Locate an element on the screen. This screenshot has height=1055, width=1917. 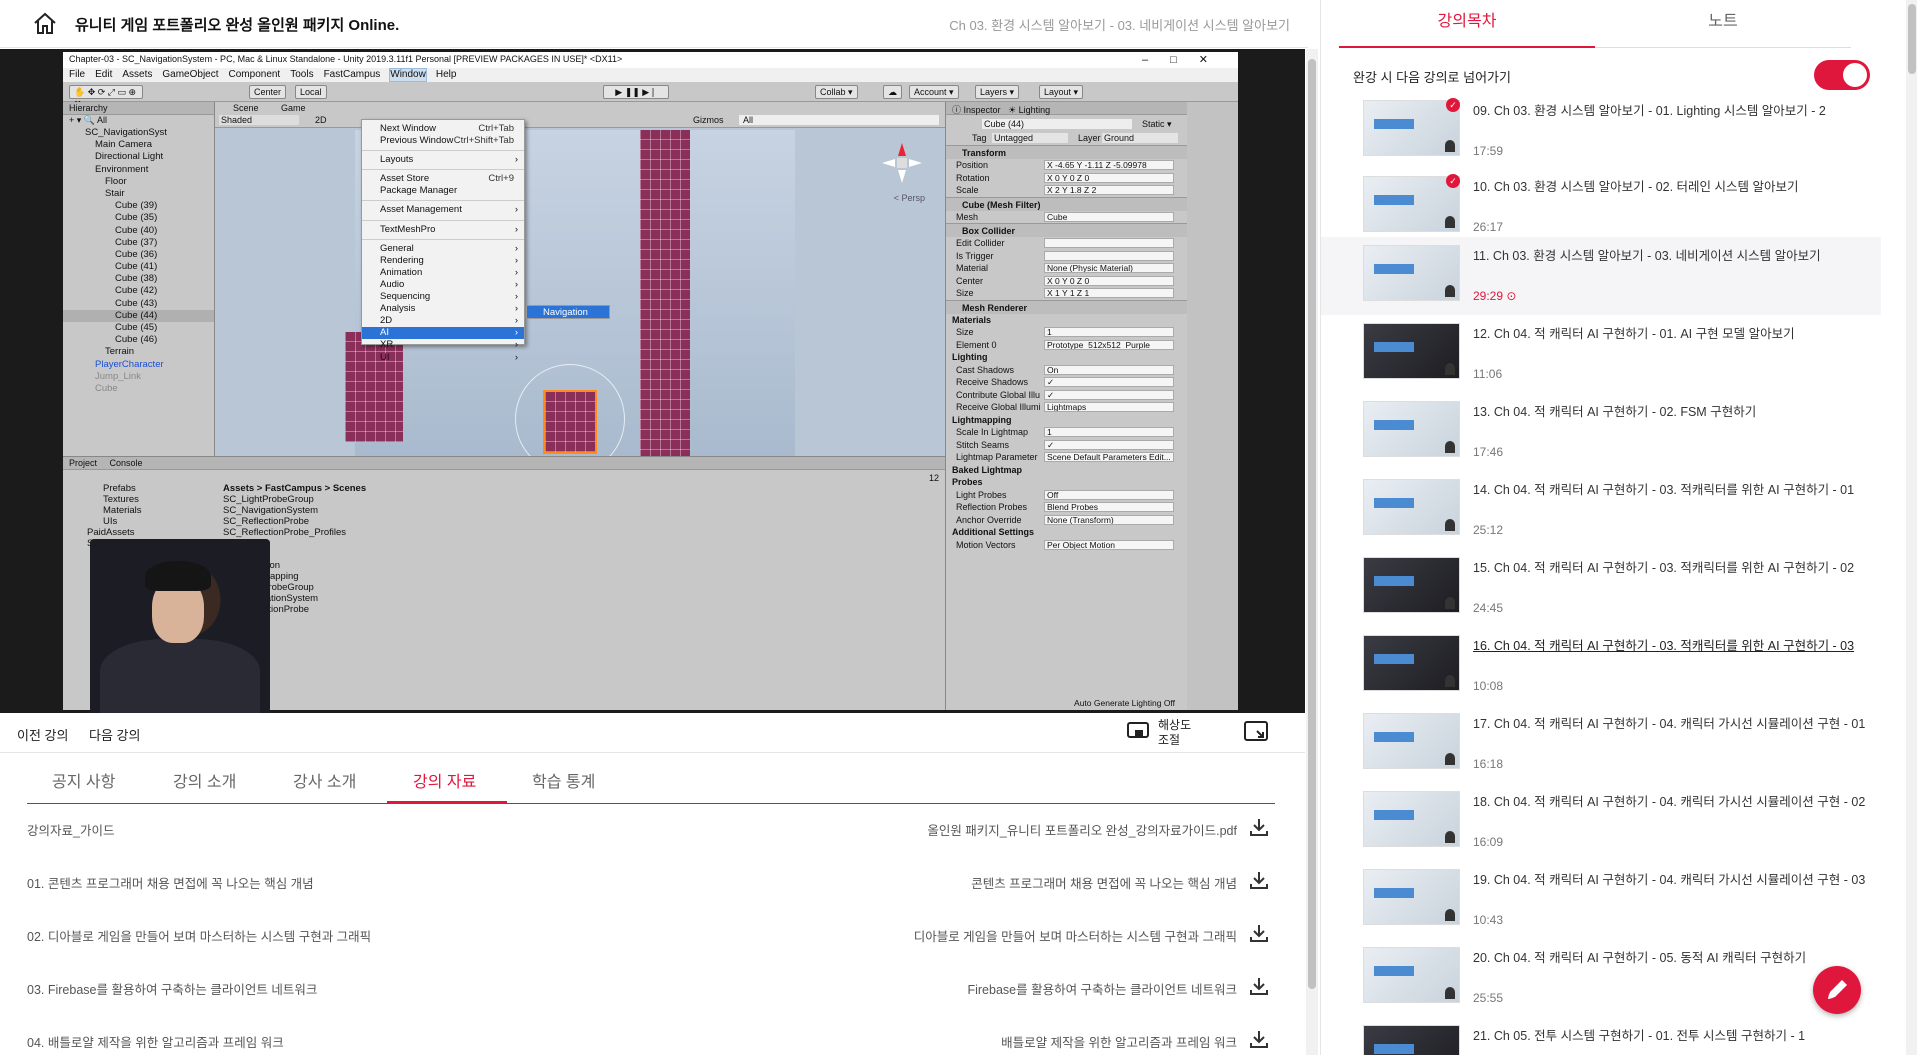
window-menu-item: XR › is located at coordinates (449, 345).